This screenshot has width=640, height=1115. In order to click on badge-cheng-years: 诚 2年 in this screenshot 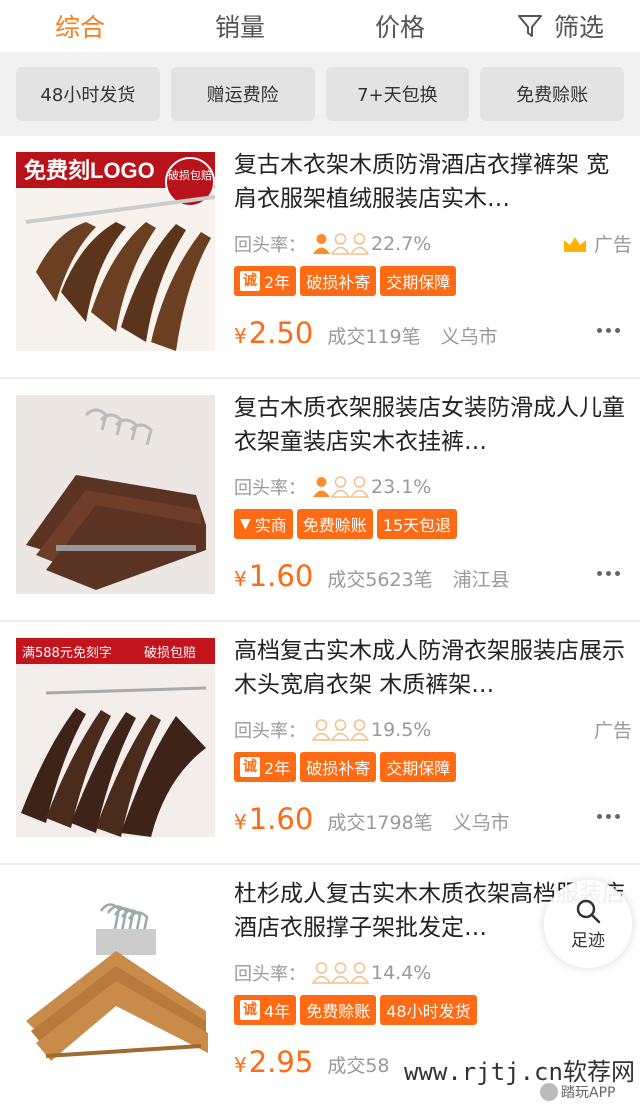, I will do `click(265, 767)`.